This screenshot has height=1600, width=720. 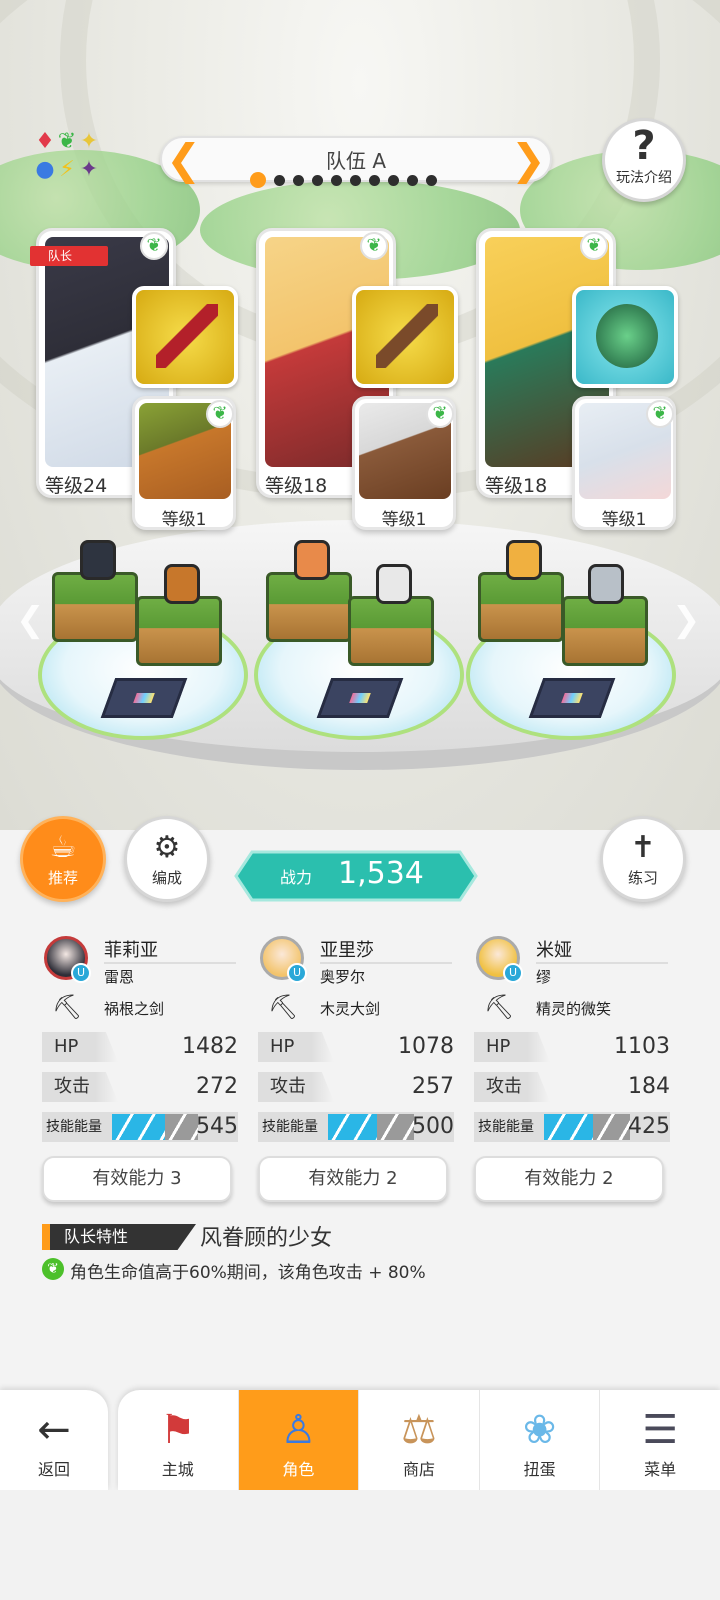 I want to click on practice-button: ✝ 练习, so click(x=643, y=859).